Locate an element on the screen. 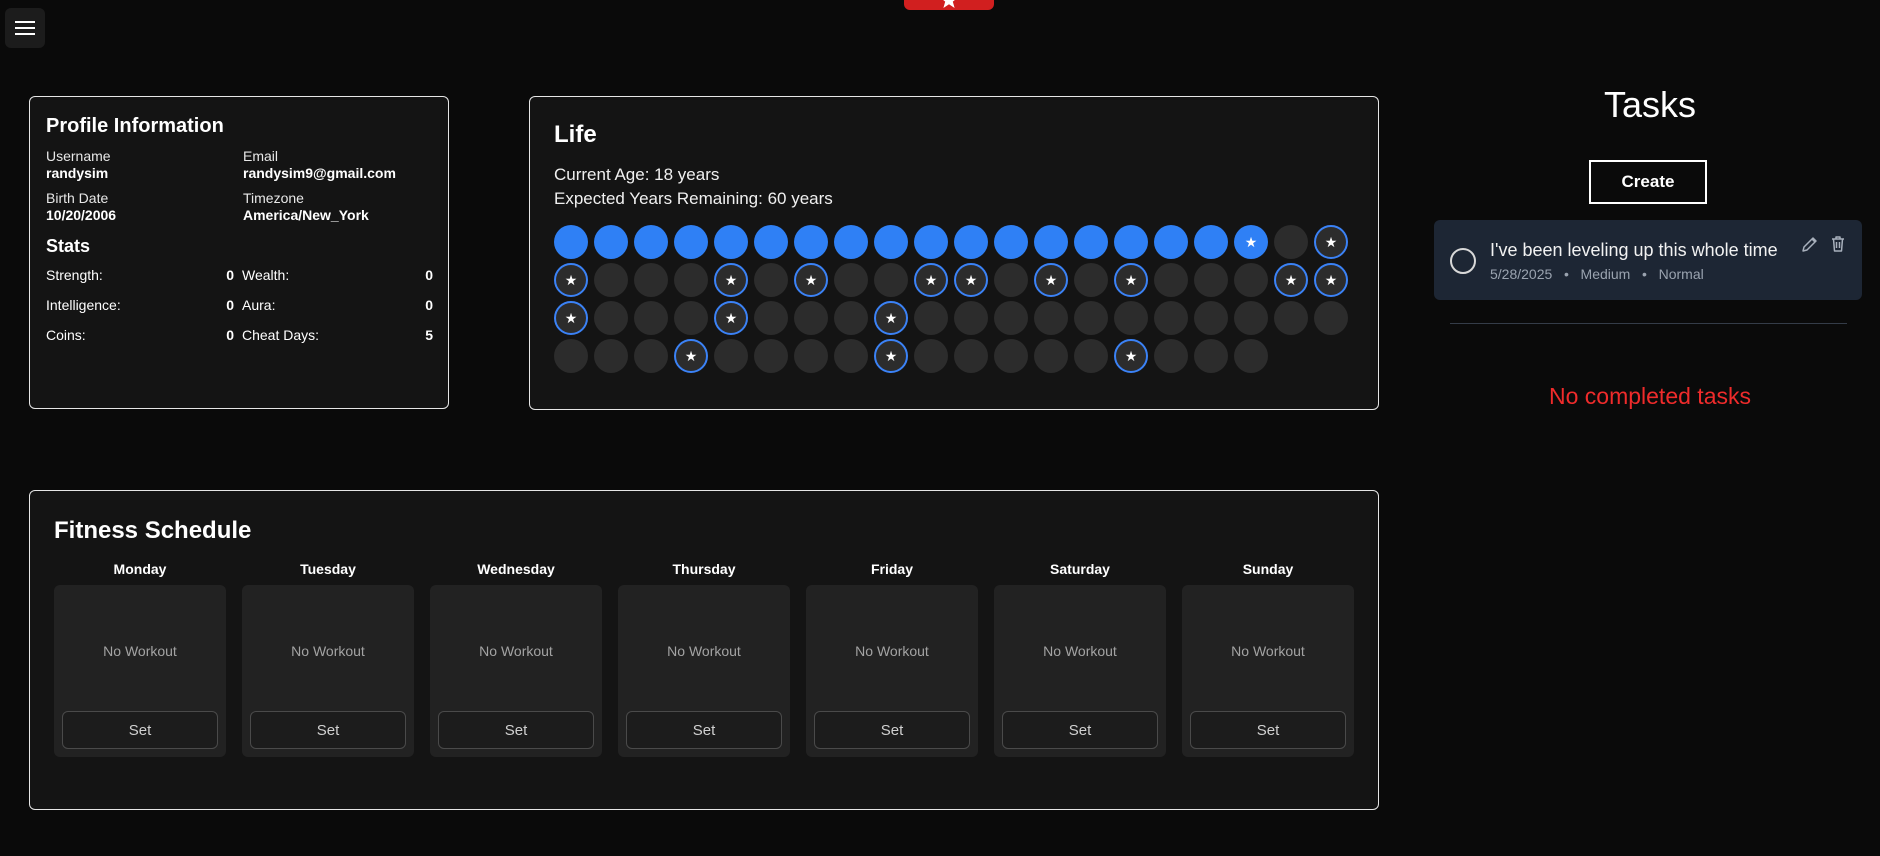 The height and width of the screenshot is (856, 1880). stat-aura: Aura: 0 is located at coordinates (334, 305).